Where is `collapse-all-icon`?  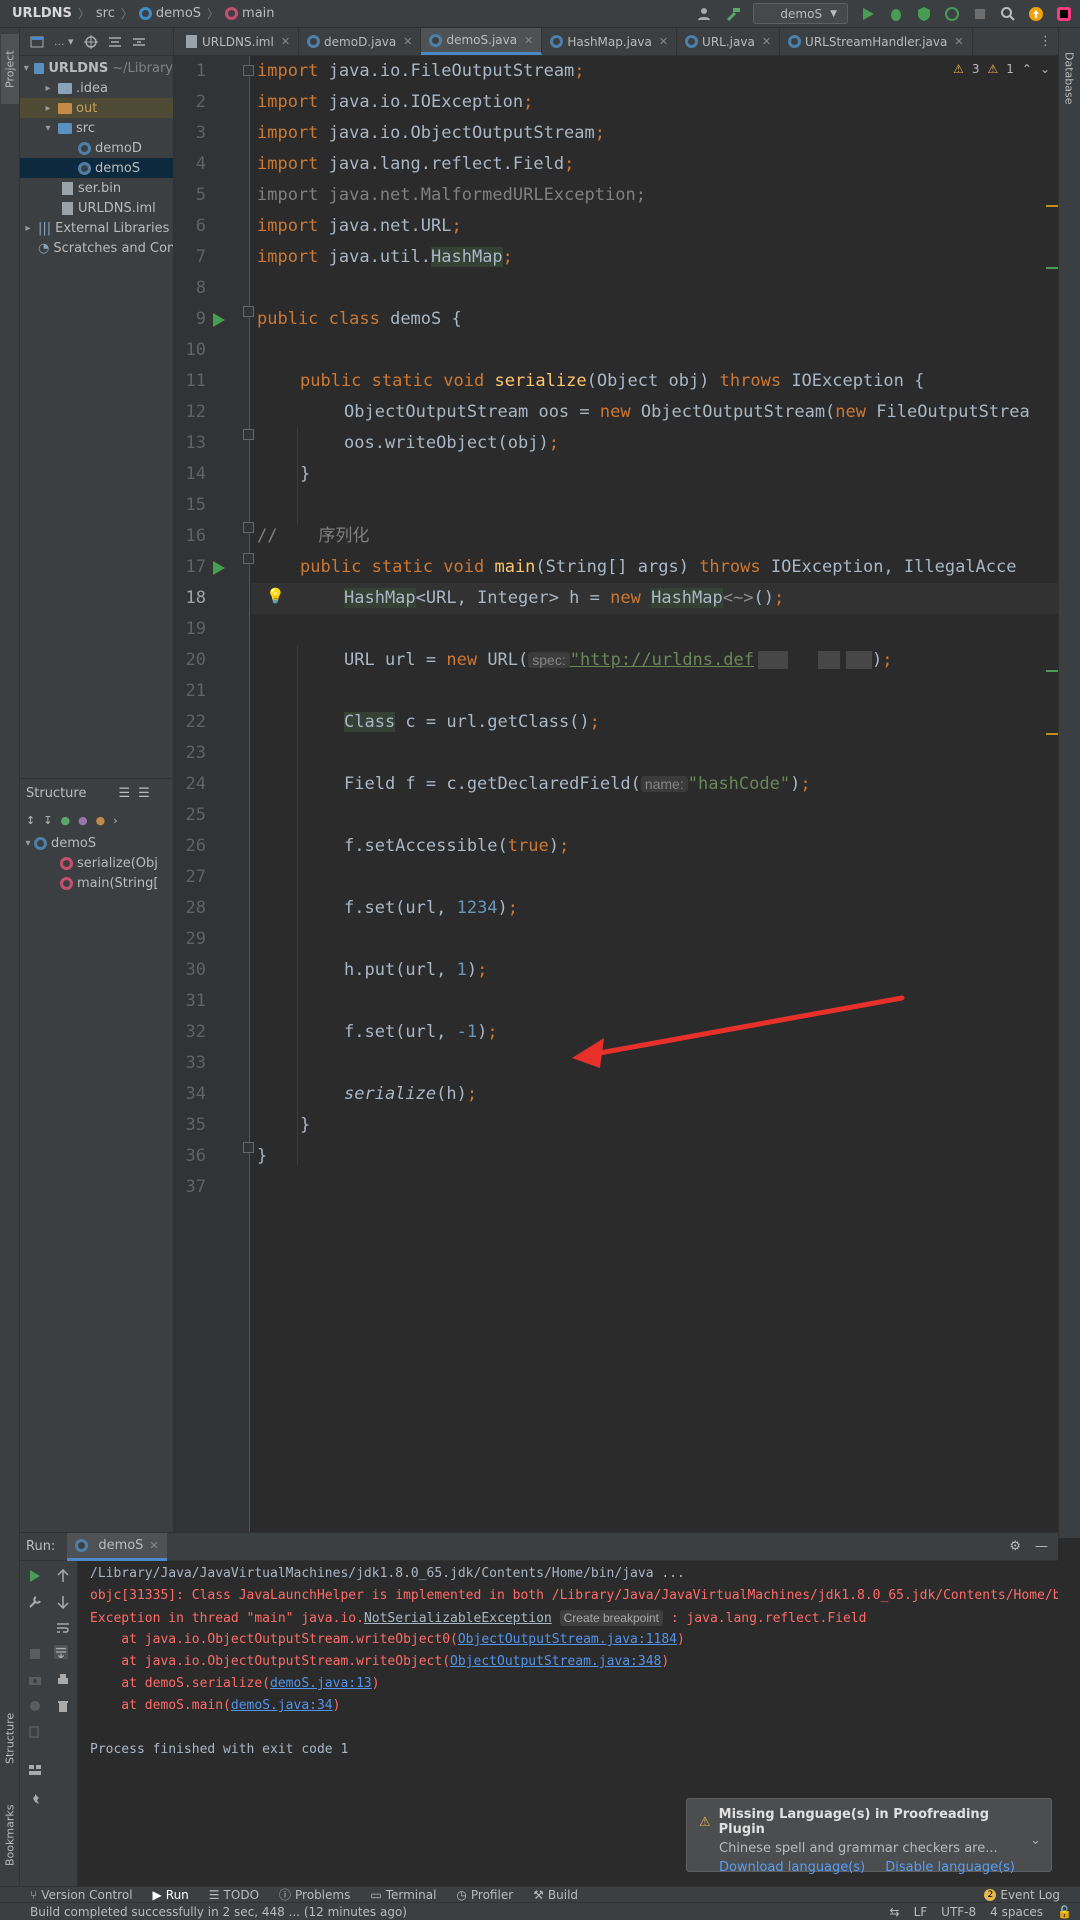
collapse-all-icon is located at coordinates (139, 42).